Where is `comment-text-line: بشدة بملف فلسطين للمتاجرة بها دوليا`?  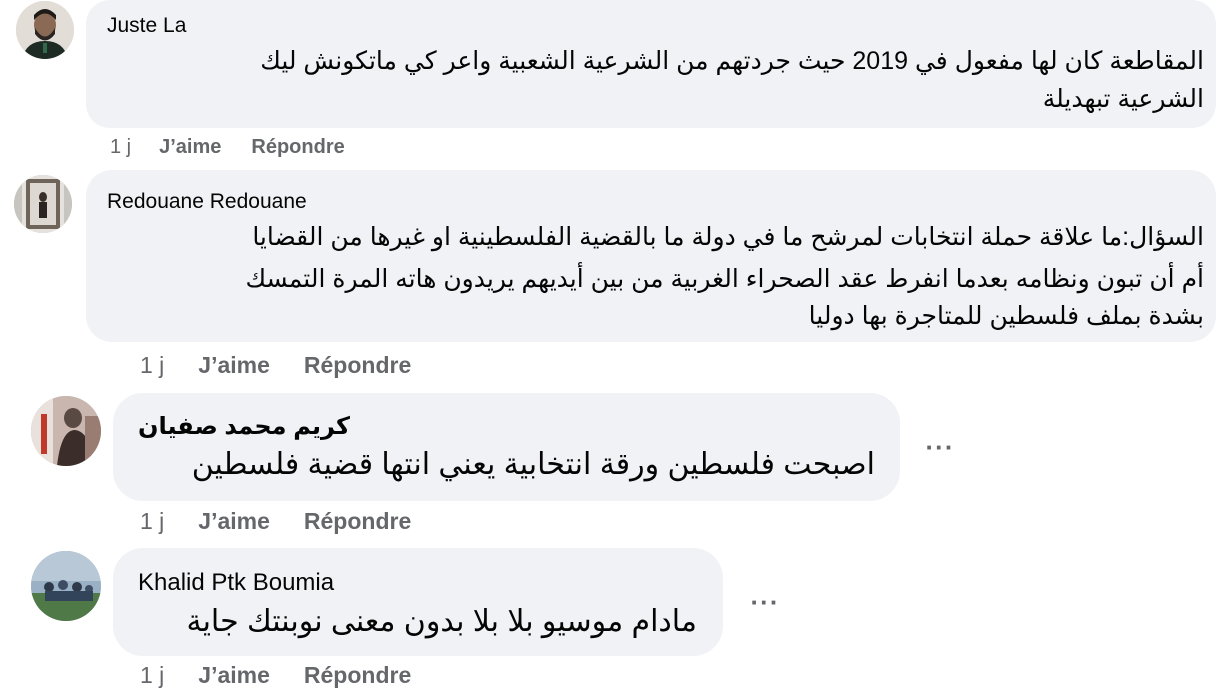
comment-text-line: بشدة بملف فلسطين للمتاجرة بها دوليا is located at coordinates (1006, 316).